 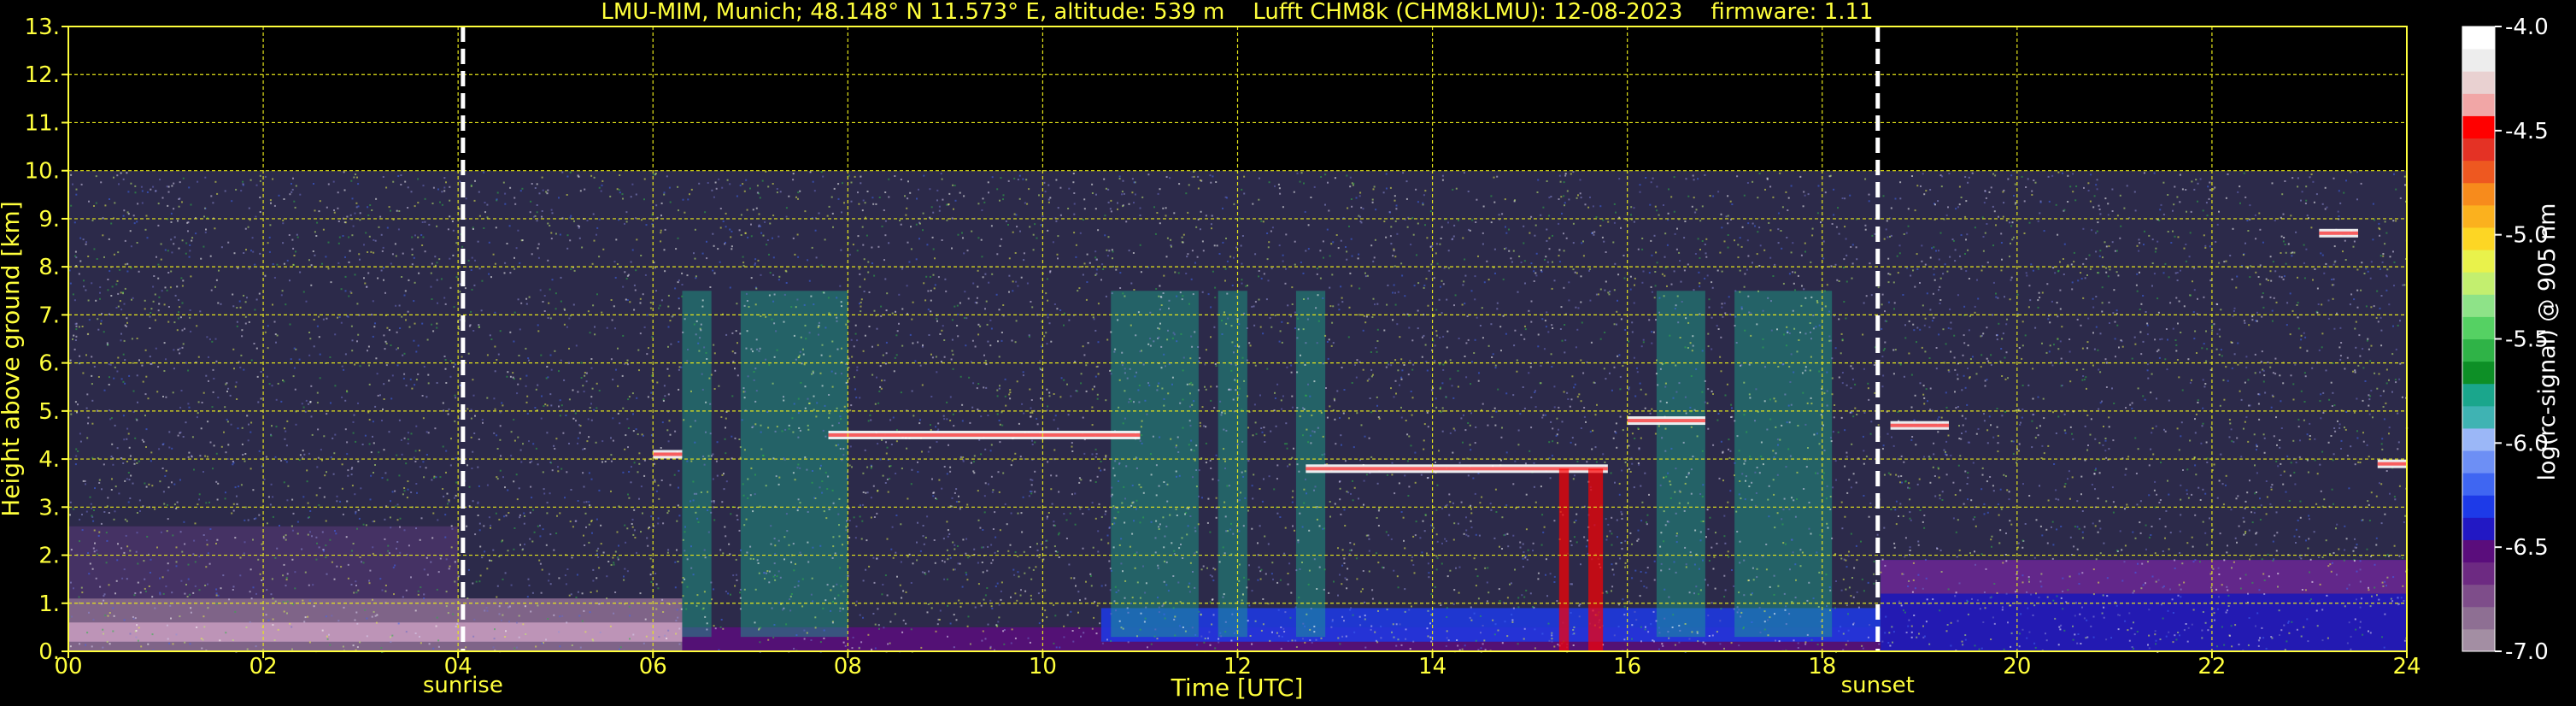 What do you see at coordinates (49, 364) in the screenshot?
I see `y-tick-label: 6.` at bounding box center [49, 364].